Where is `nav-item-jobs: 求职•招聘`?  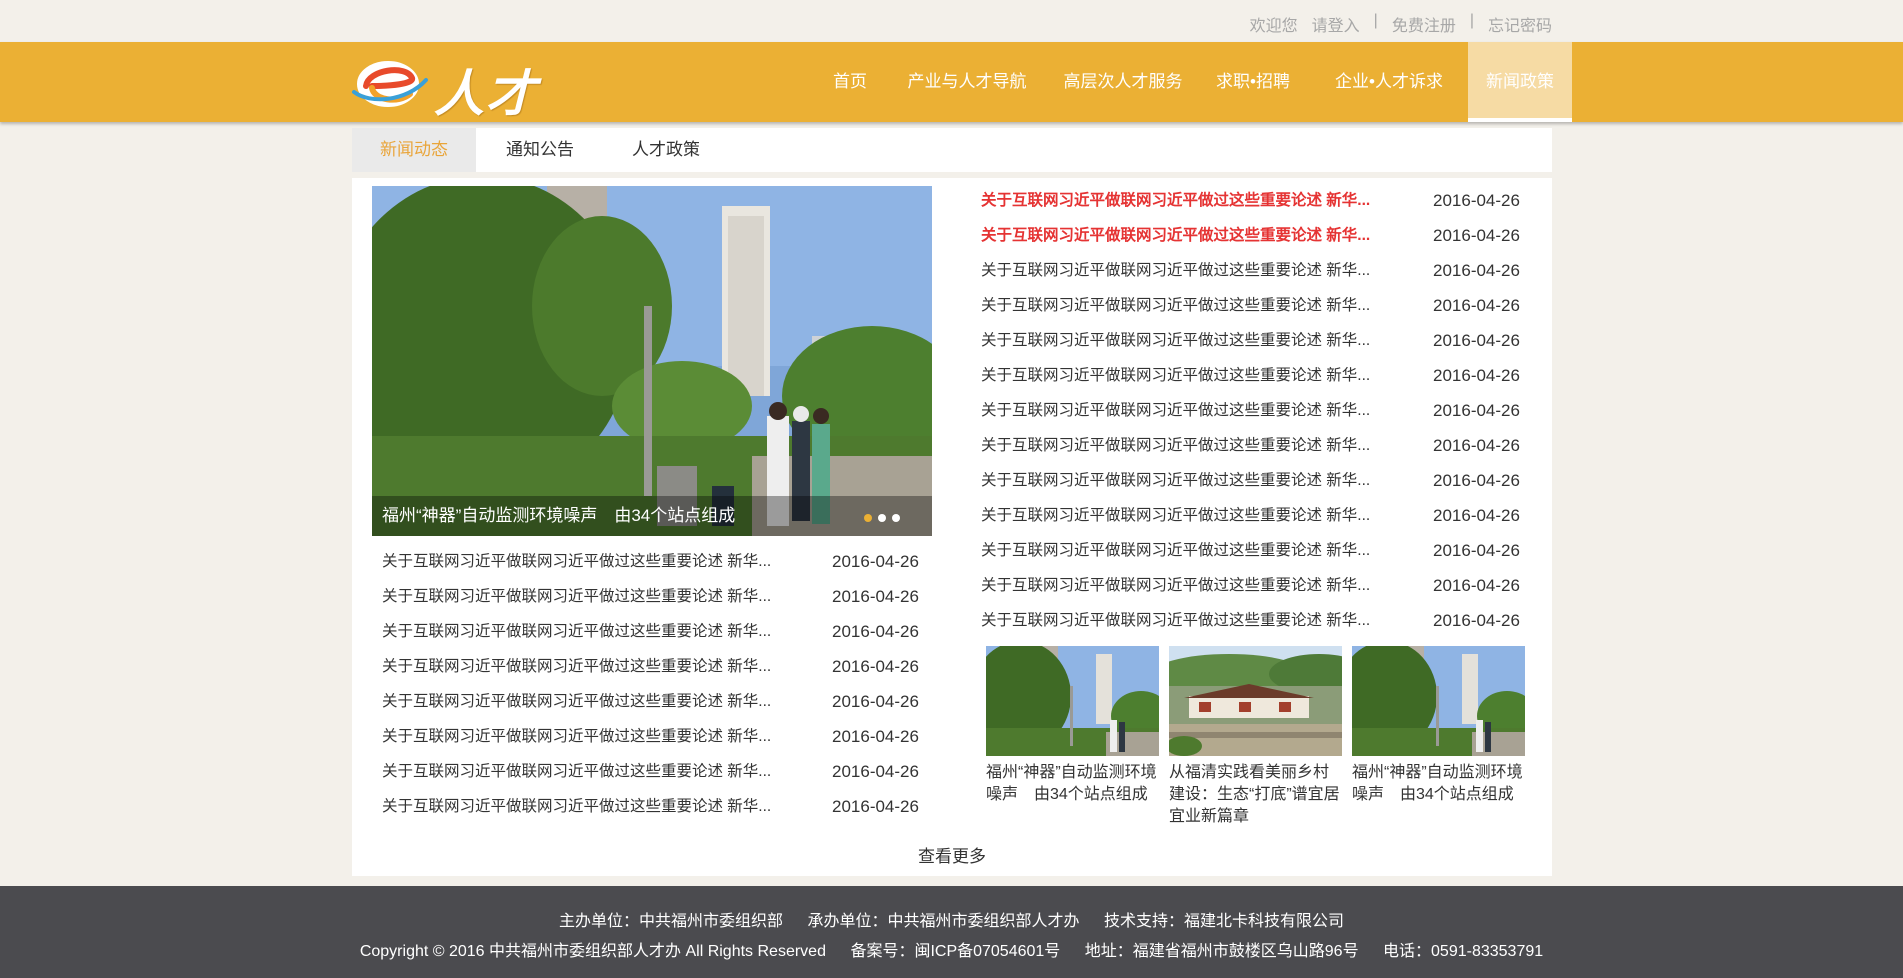
nav-item-jobs: 求职•招聘 is located at coordinates (1253, 82).